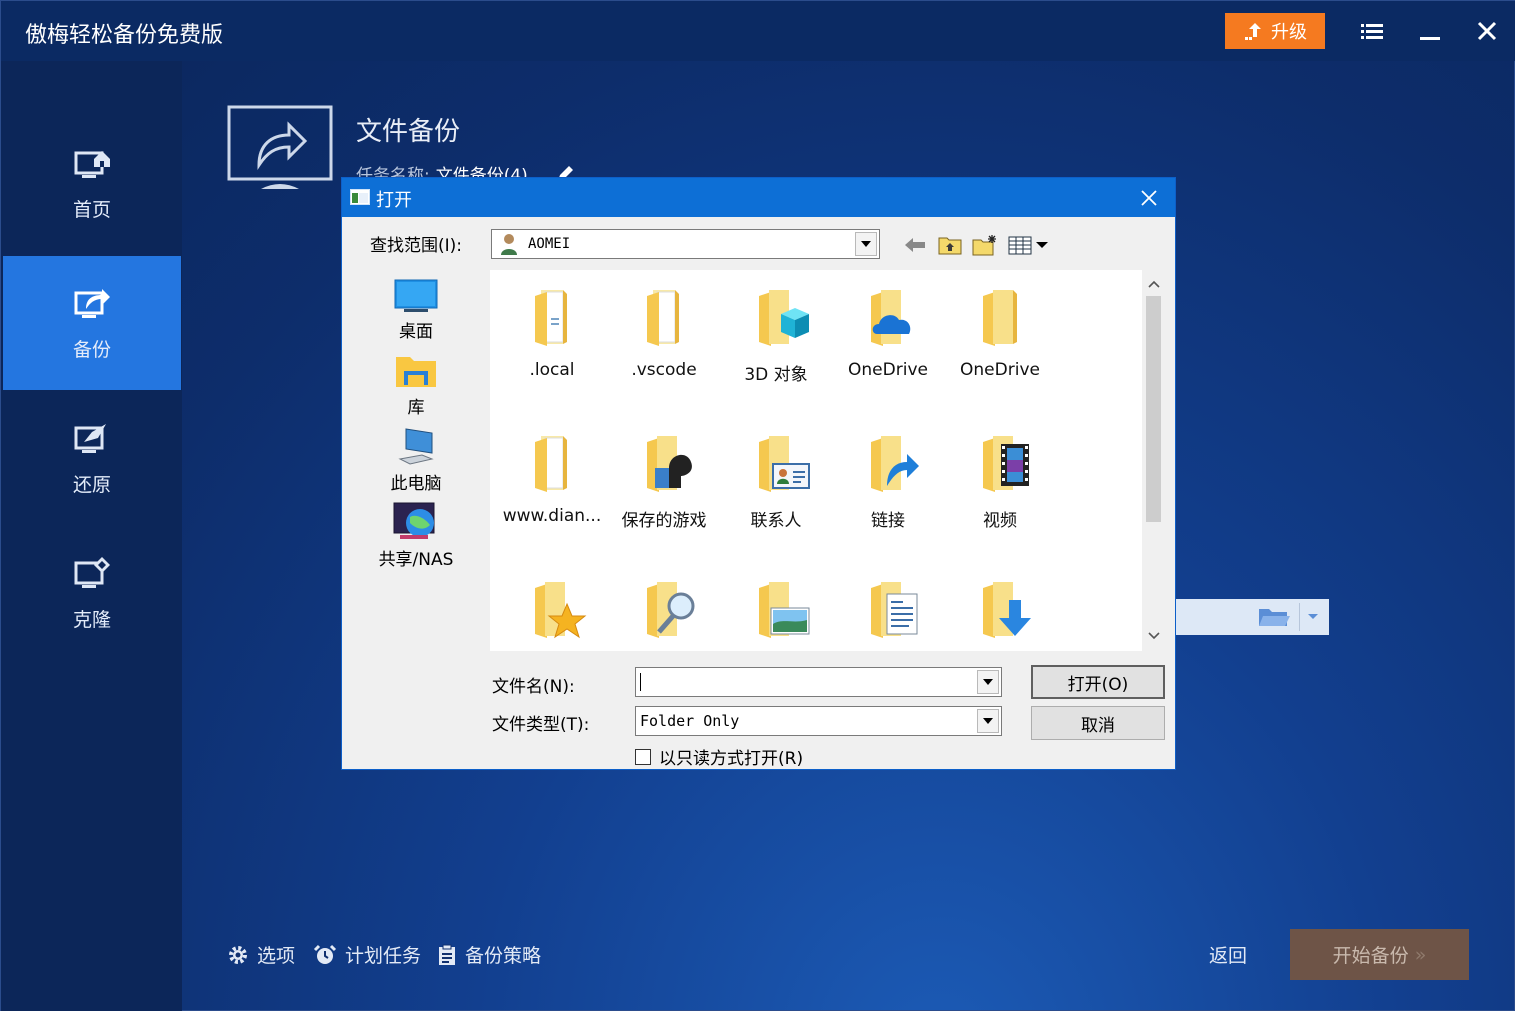 The width and height of the screenshot is (1515, 1011). Describe the element at coordinates (888, 521) in the screenshot. I see `file-item-label: 链接` at that location.